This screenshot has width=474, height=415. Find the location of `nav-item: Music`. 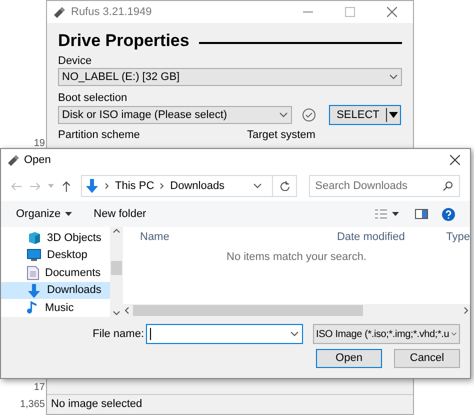

nav-item: Music is located at coordinates (55, 308).